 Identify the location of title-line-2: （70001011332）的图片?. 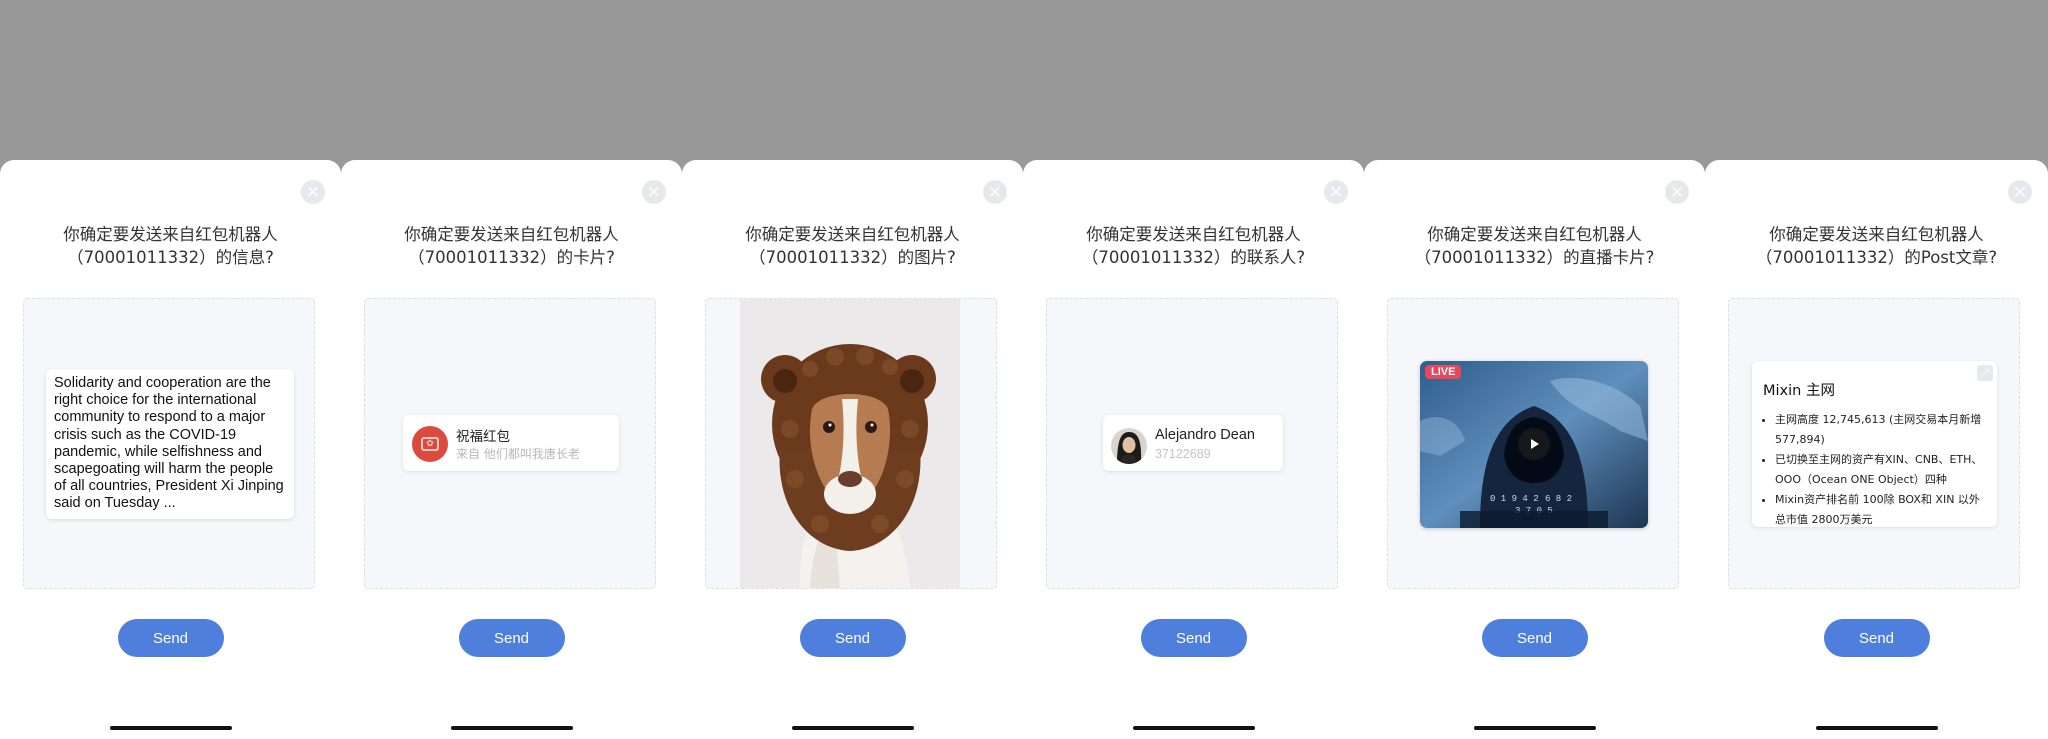
(852, 257).